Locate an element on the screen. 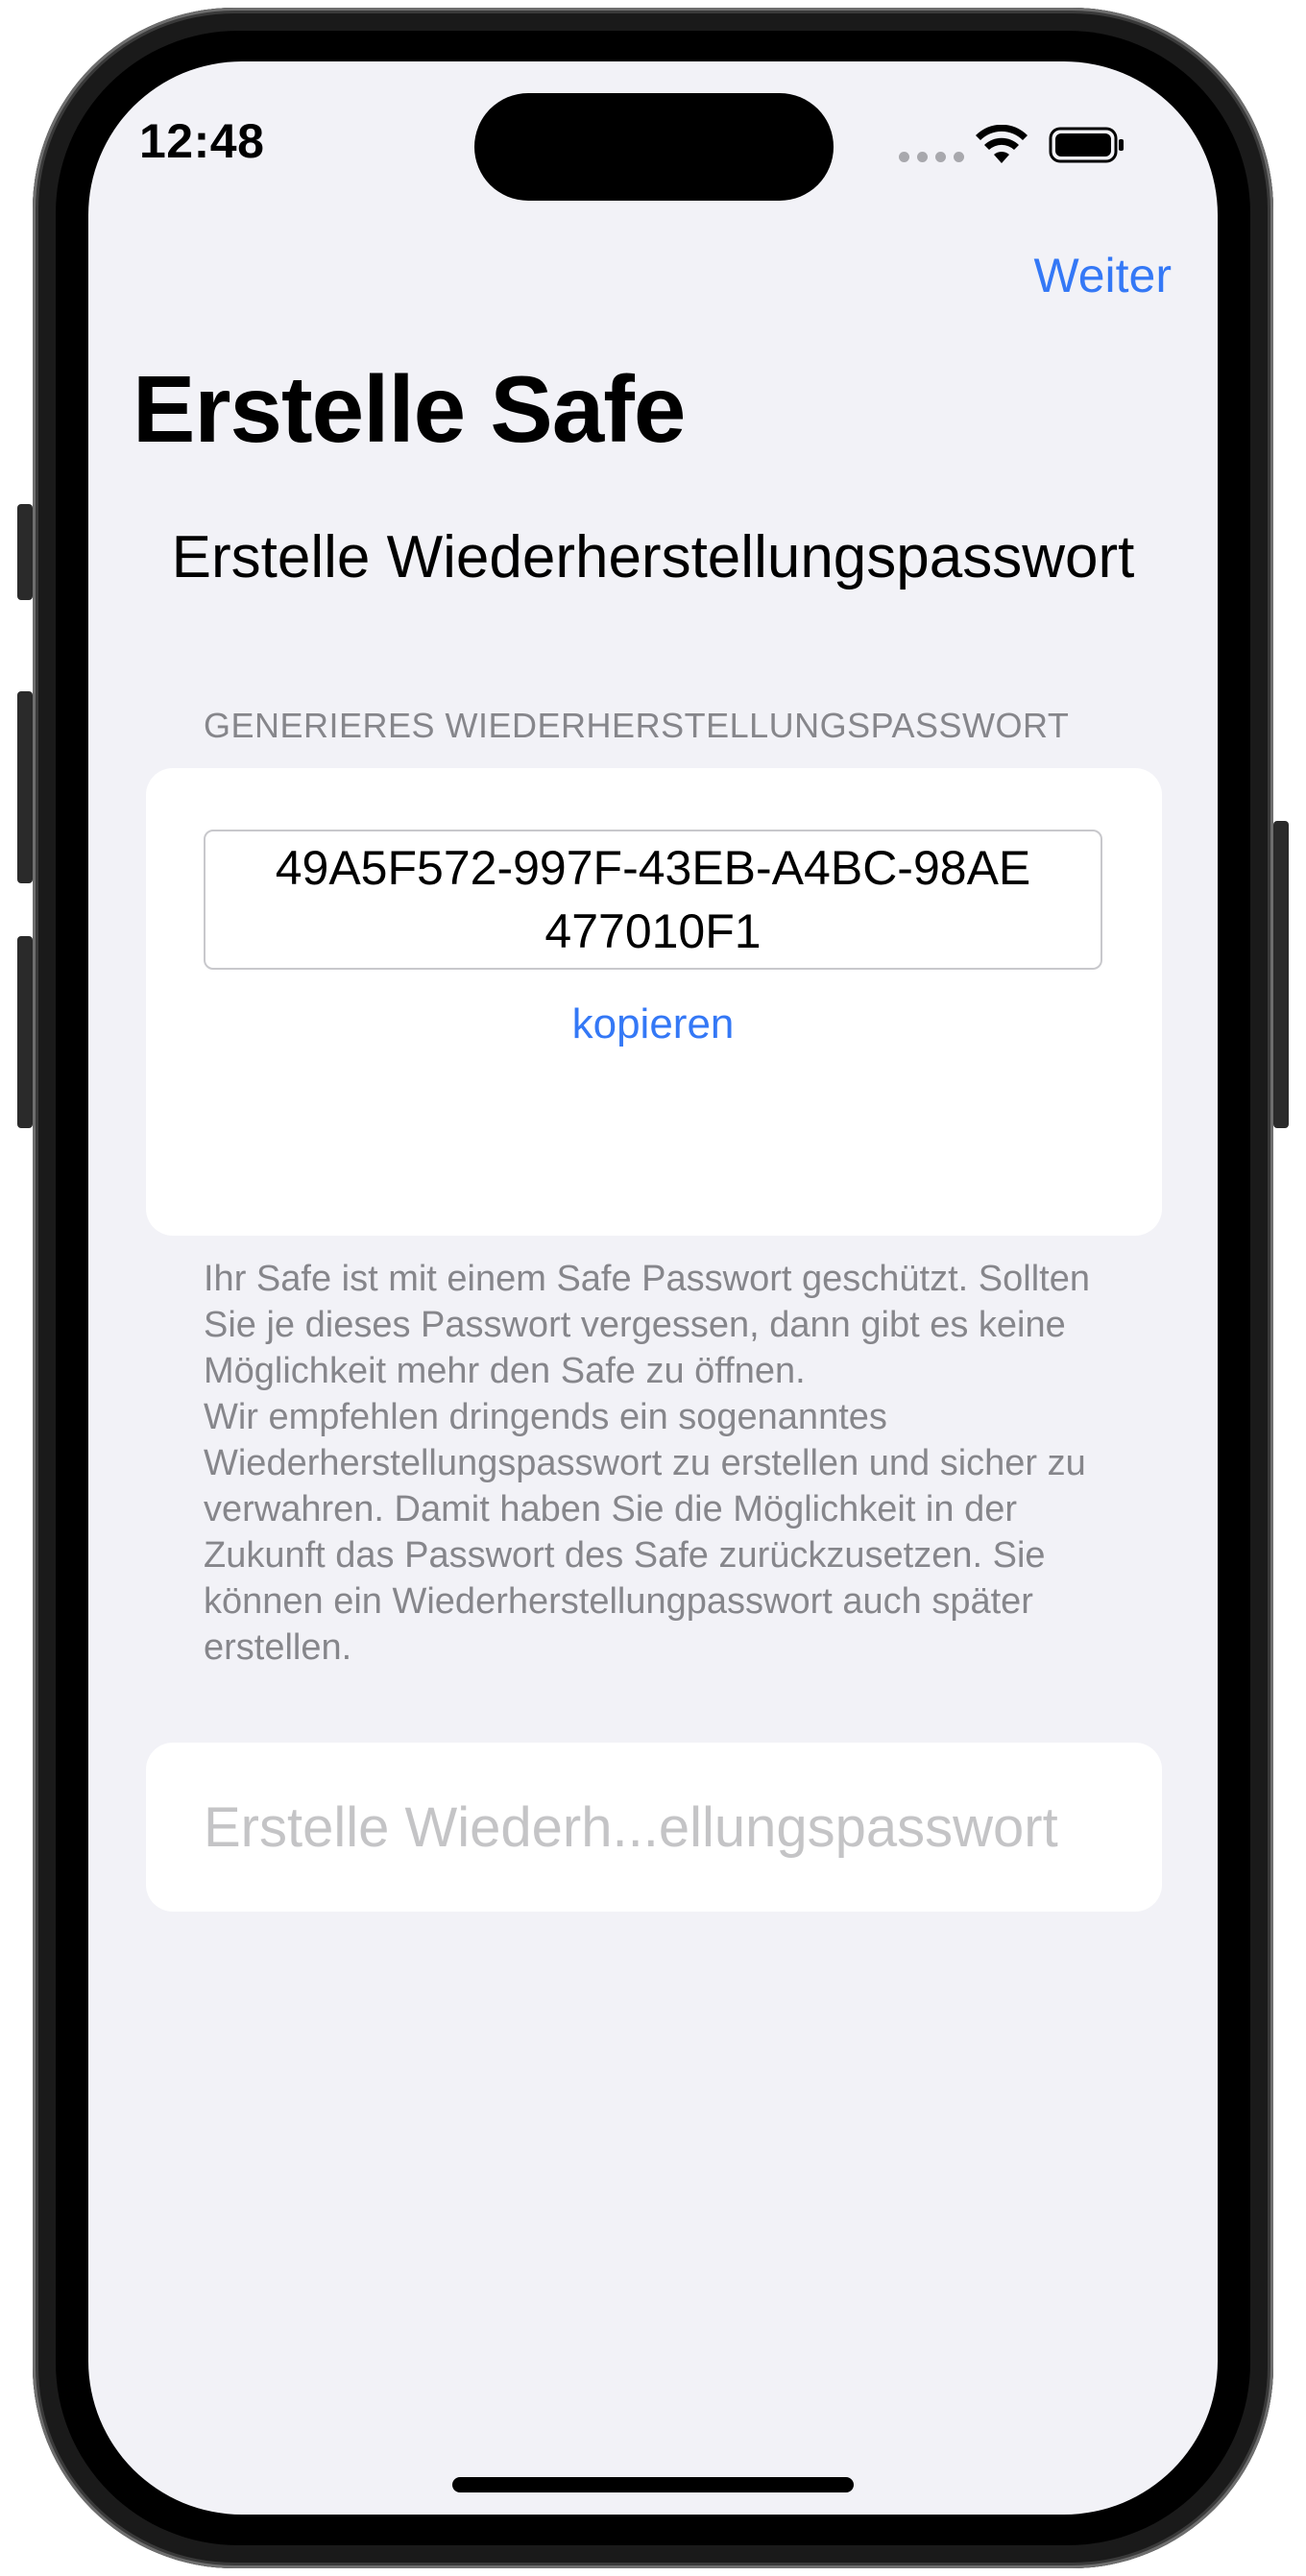 The height and width of the screenshot is (2576, 1306). page-title: Erstelle Safe is located at coordinates (410, 409).